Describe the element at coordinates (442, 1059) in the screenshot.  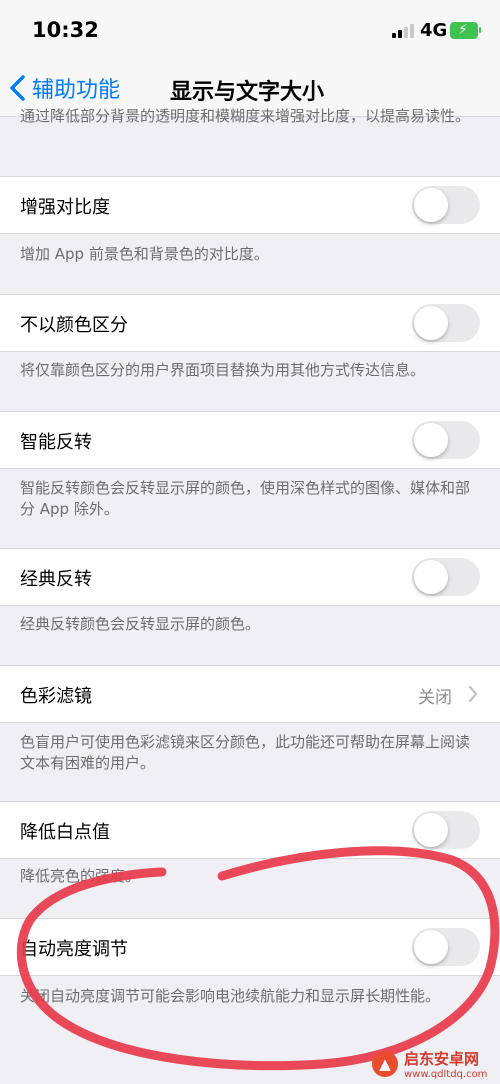
I see `watermark-name: 启东安卓网` at that location.